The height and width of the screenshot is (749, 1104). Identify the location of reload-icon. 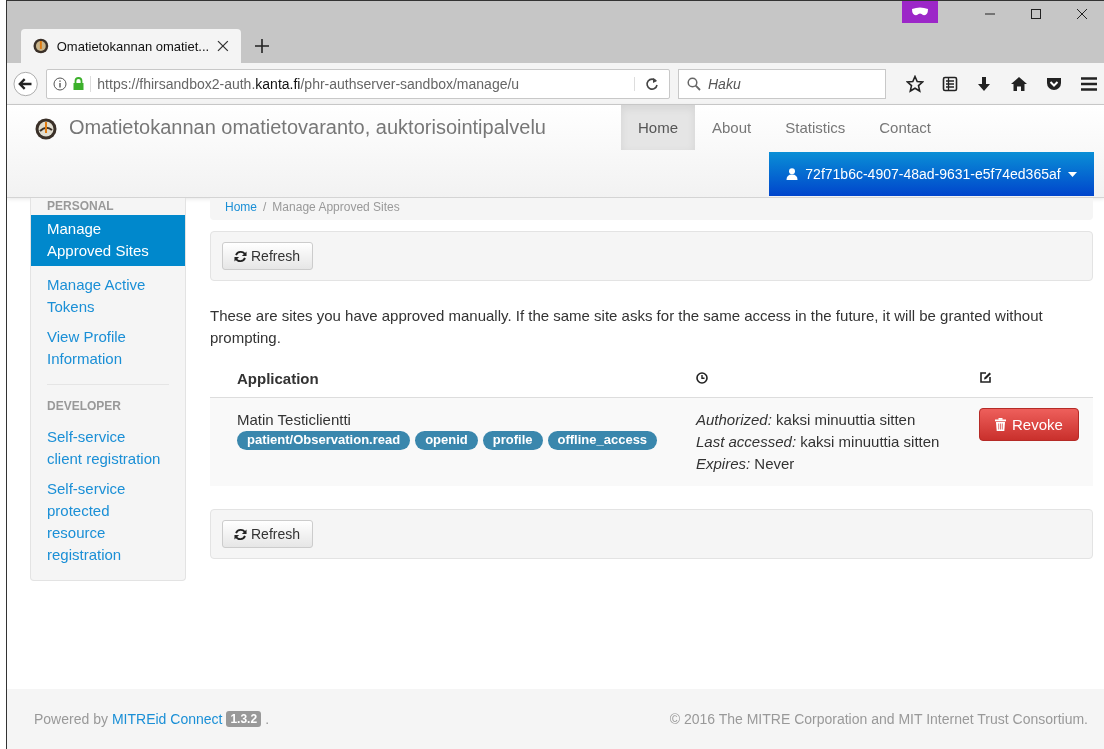
(646, 83).